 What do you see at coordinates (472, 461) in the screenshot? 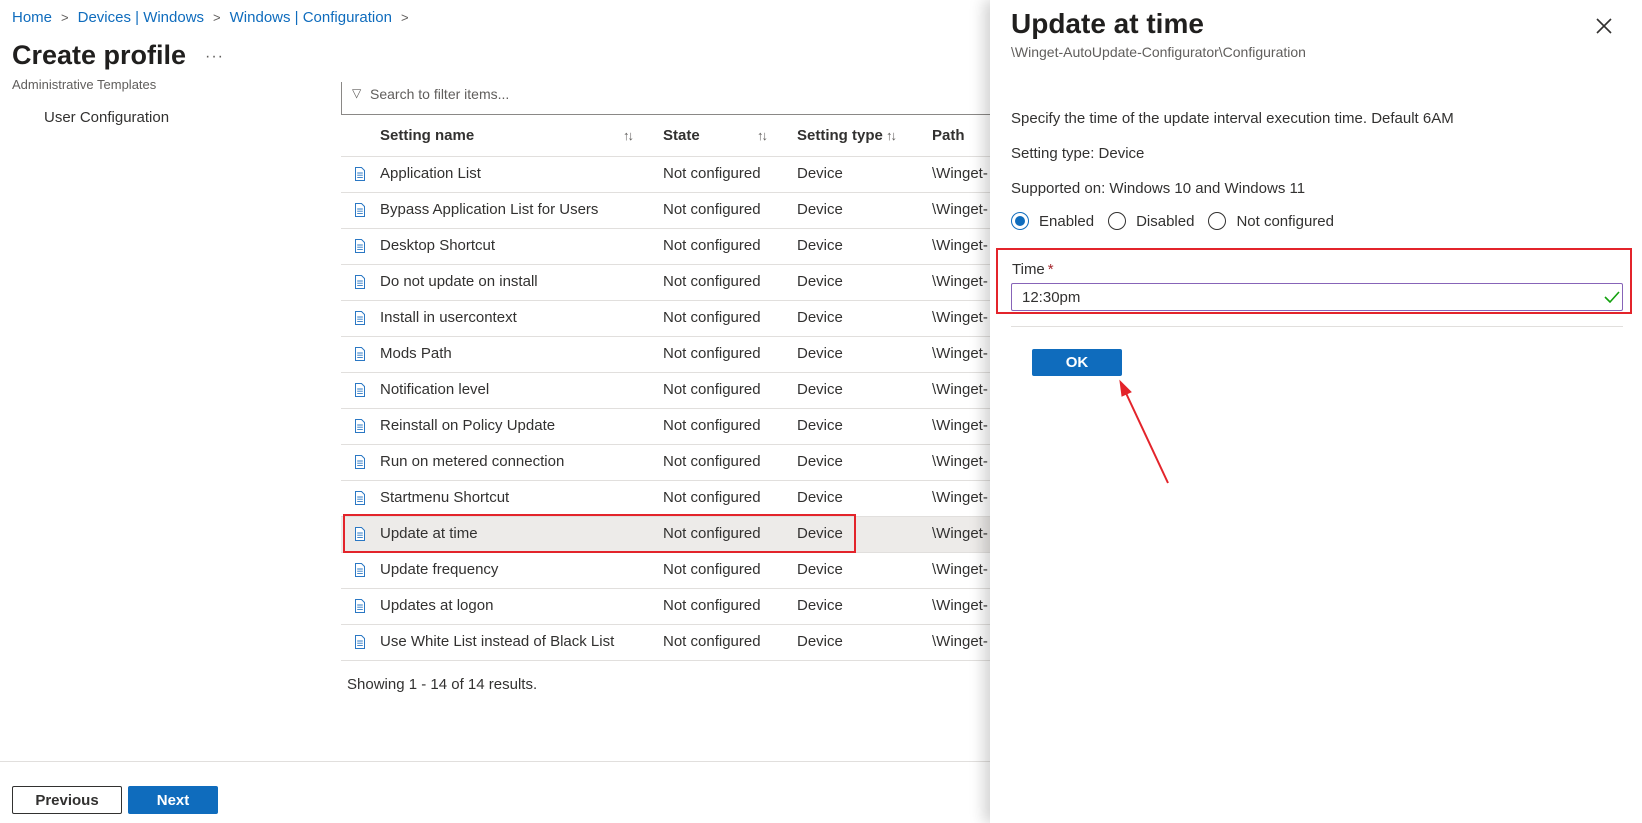
I see `setting-name-cell: Run on metered connection` at bounding box center [472, 461].